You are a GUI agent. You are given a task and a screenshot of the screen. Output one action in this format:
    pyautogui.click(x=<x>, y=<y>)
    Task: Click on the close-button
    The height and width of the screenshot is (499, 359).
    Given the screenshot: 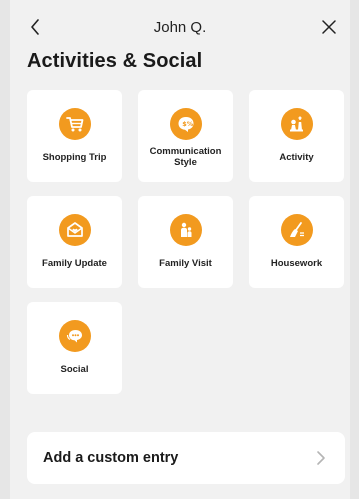 What is the action you would take?
    pyautogui.click(x=329, y=27)
    